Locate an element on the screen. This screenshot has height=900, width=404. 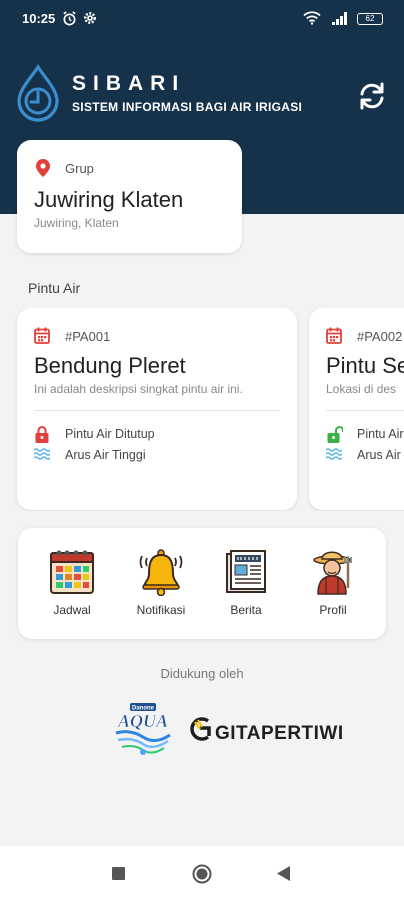
lock-closed-icon is located at coordinates (42, 436).